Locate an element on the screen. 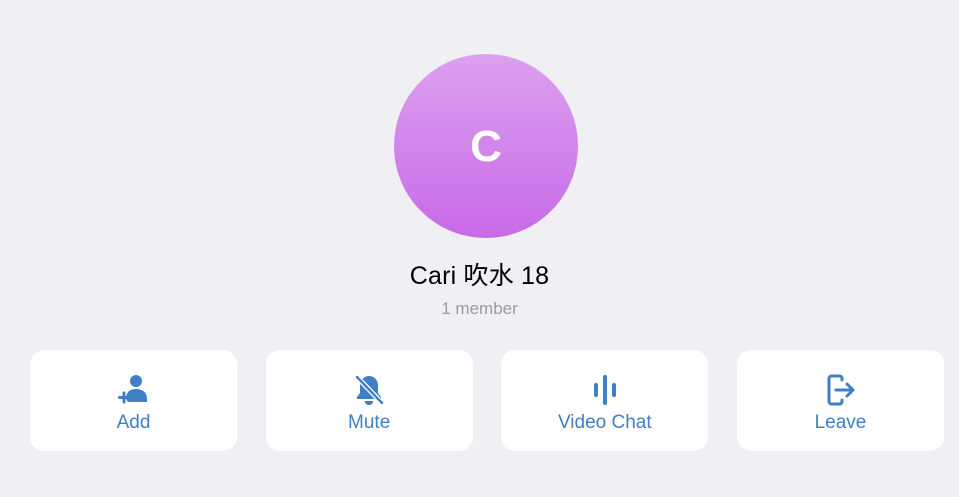 The image size is (959, 497). video-chat-button: Video Chat is located at coordinates (605, 400).